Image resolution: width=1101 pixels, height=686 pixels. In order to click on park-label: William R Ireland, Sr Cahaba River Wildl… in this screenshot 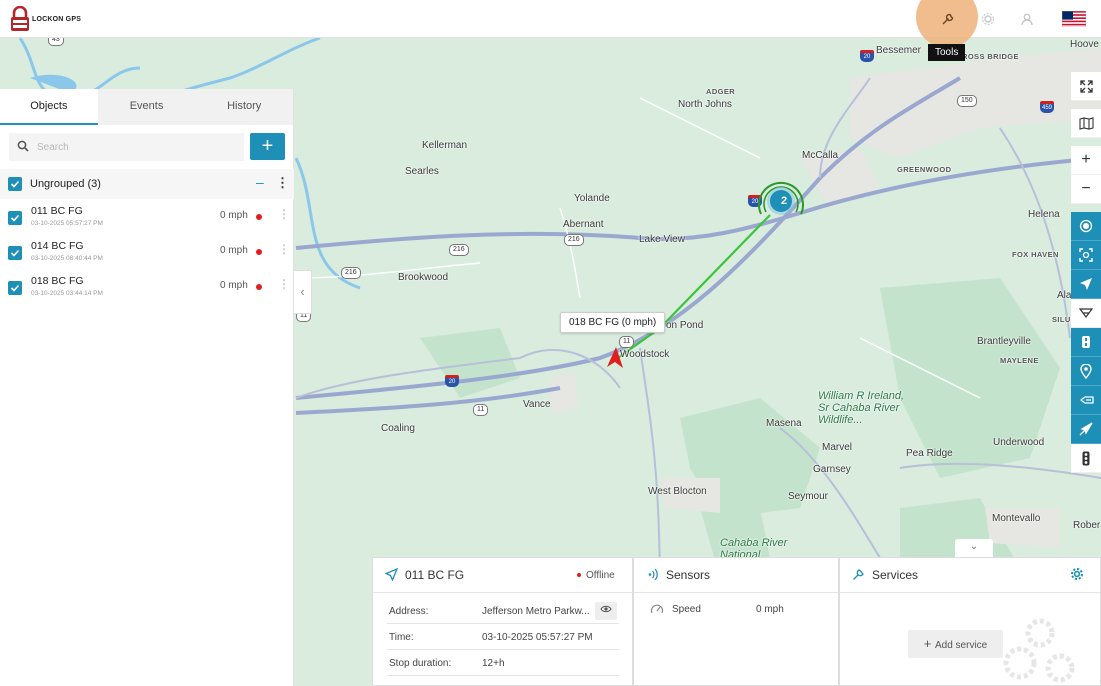, I will do `click(861, 408)`.